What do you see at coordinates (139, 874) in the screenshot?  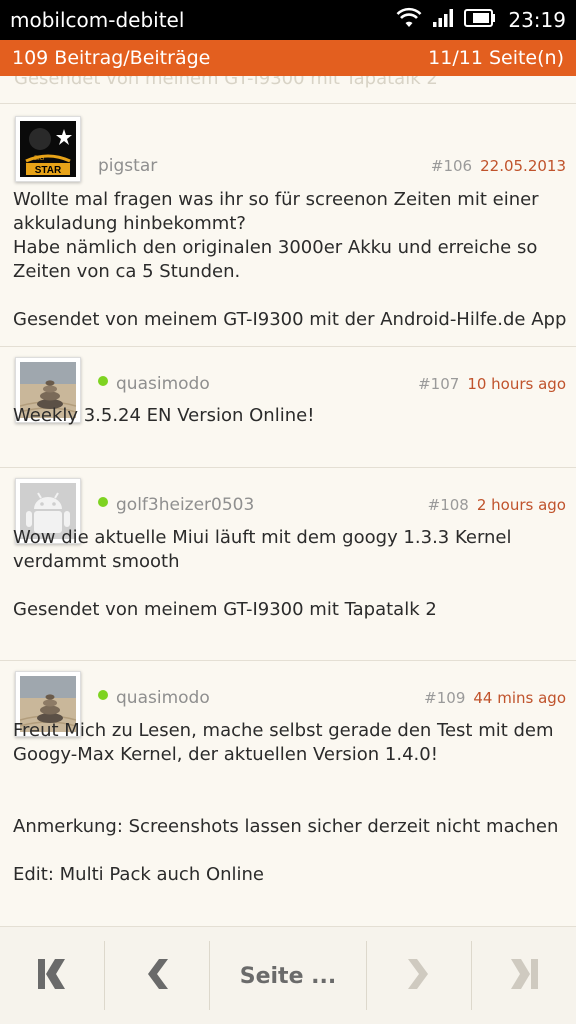 I see `post-line: Edit: Multi Pack auch Online` at bounding box center [139, 874].